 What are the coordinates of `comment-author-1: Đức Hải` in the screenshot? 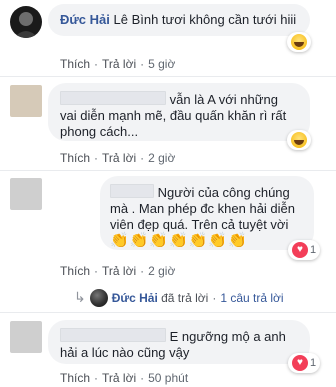 It's located at (85, 19).